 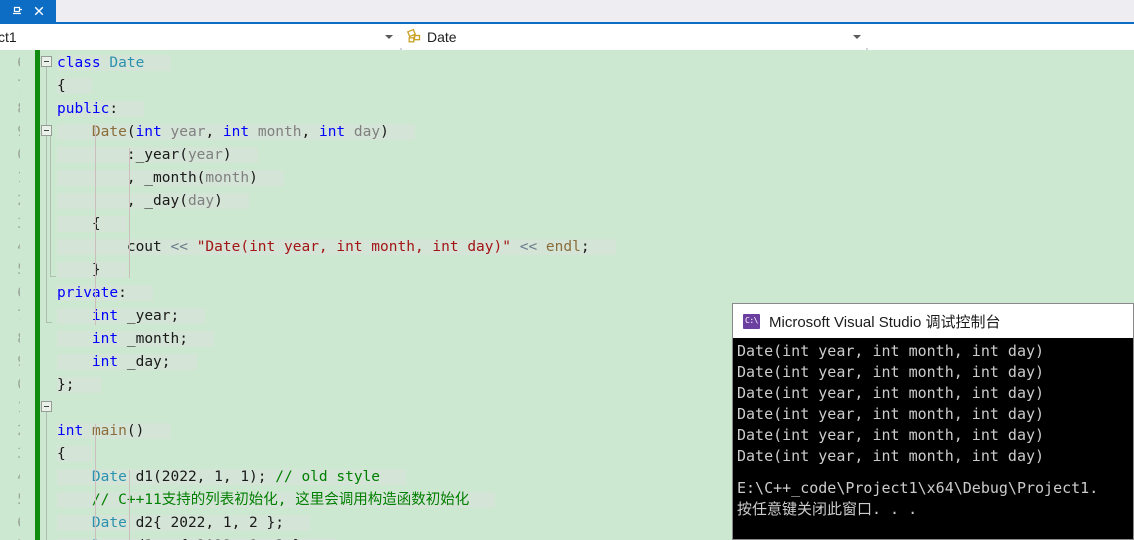 What do you see at coordinates (46, 476) in the screenshot?
I see `fold-guide-main` at bounding box center [46, 476].